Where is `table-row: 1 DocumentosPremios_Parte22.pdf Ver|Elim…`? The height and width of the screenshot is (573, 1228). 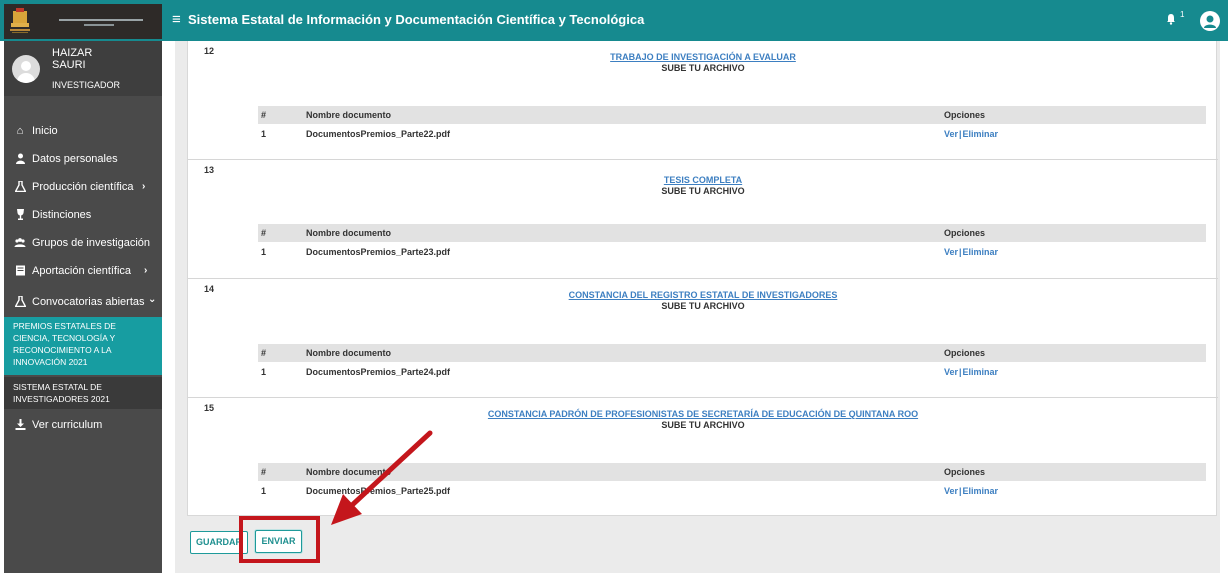
table-row: 1 DocumentosPremios_Parte22.pdf Ver|Elim… is located at coordinates (732, 134).